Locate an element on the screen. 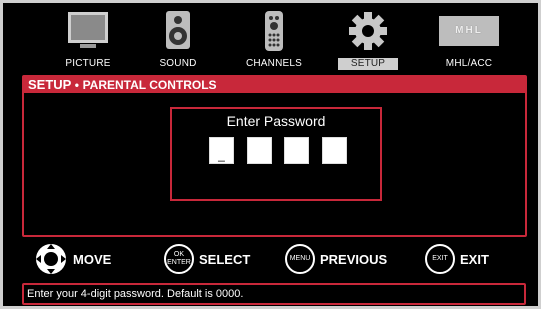 Image resolution: width=541 pixels, height=309 pixels. menu-item-label: SOUND is located at coordinates (178, 63).